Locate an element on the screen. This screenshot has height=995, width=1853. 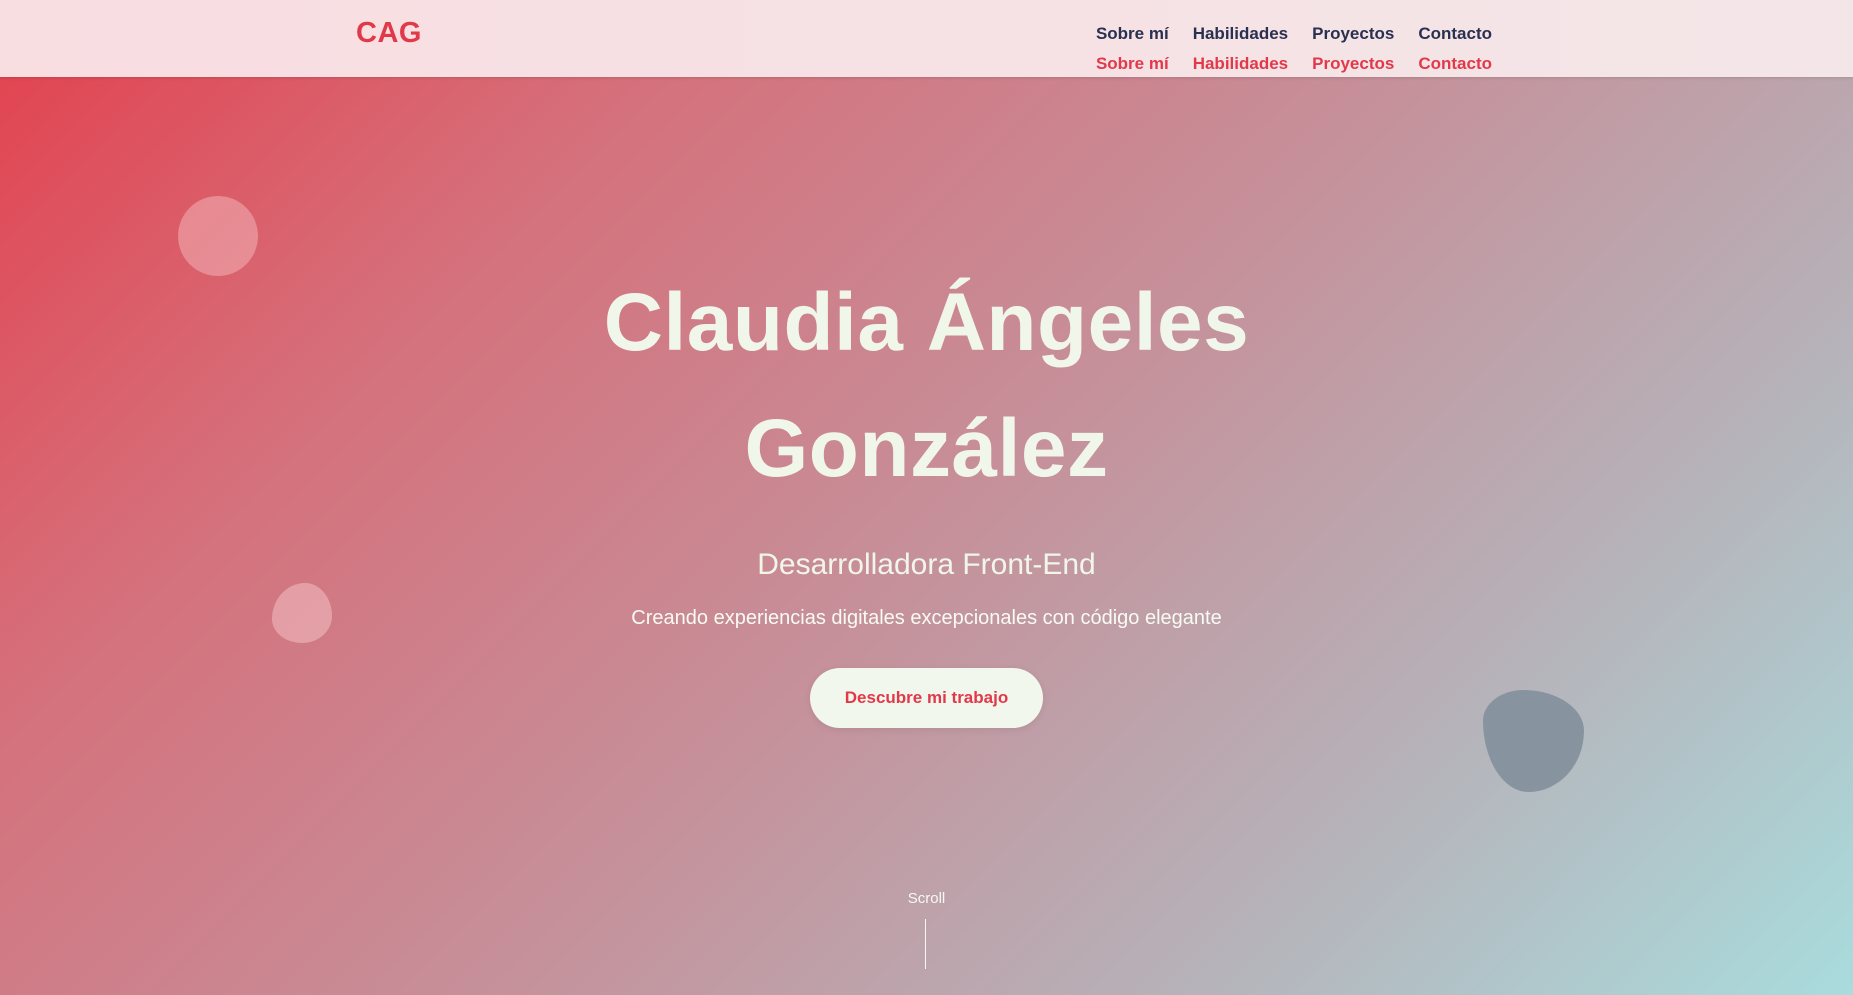
scroll-label: Scroll is located at coordinates (926, 898).